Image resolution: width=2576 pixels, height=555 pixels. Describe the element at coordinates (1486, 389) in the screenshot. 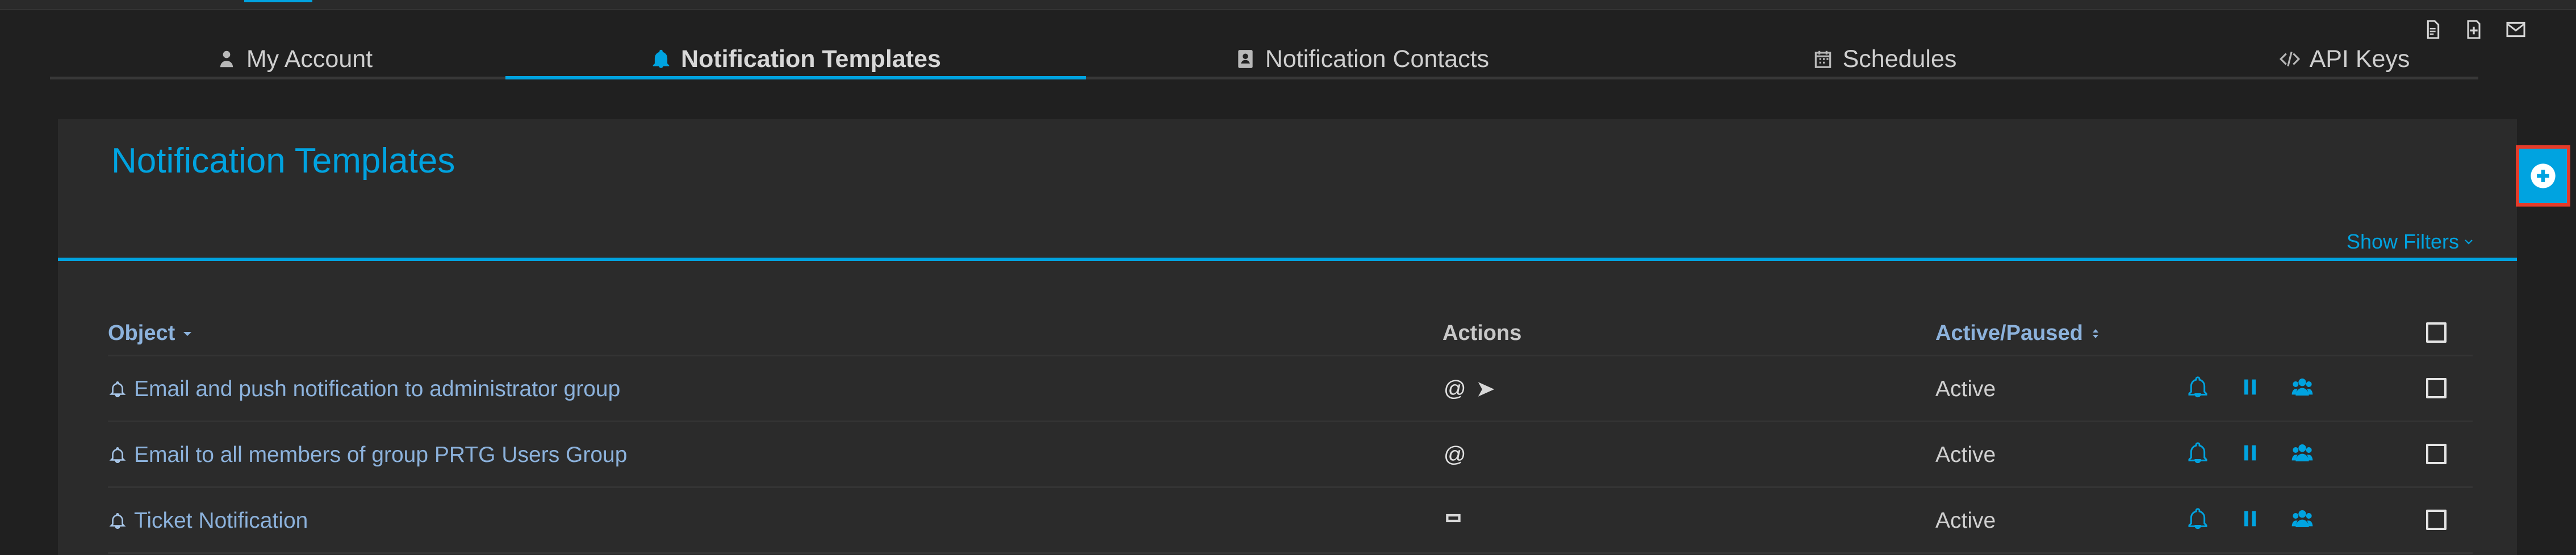

I see `send-icon` at that location.